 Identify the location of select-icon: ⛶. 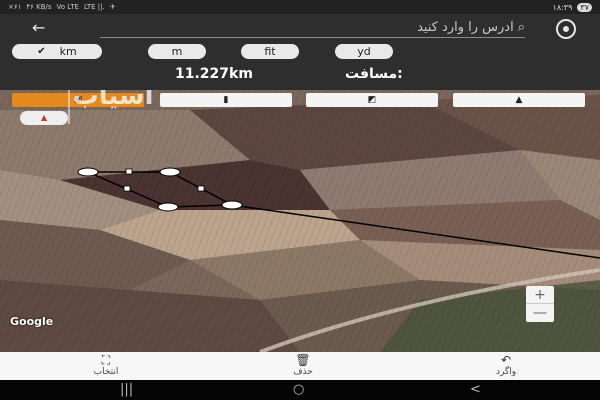
(106, 360).